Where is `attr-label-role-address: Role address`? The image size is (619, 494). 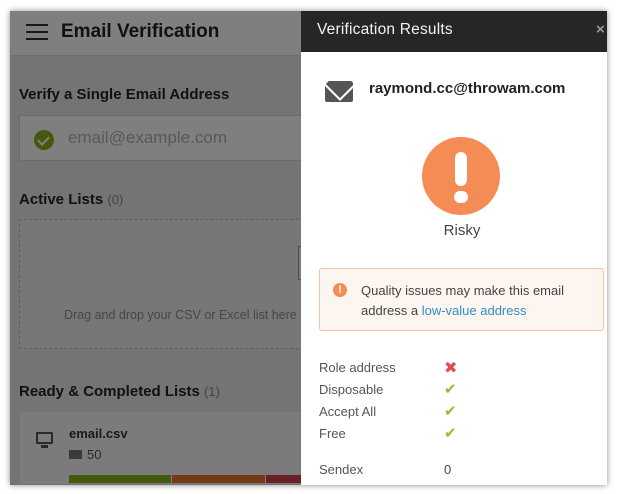 attr-label-role-address: Role address is located at coordinates (357, 367).